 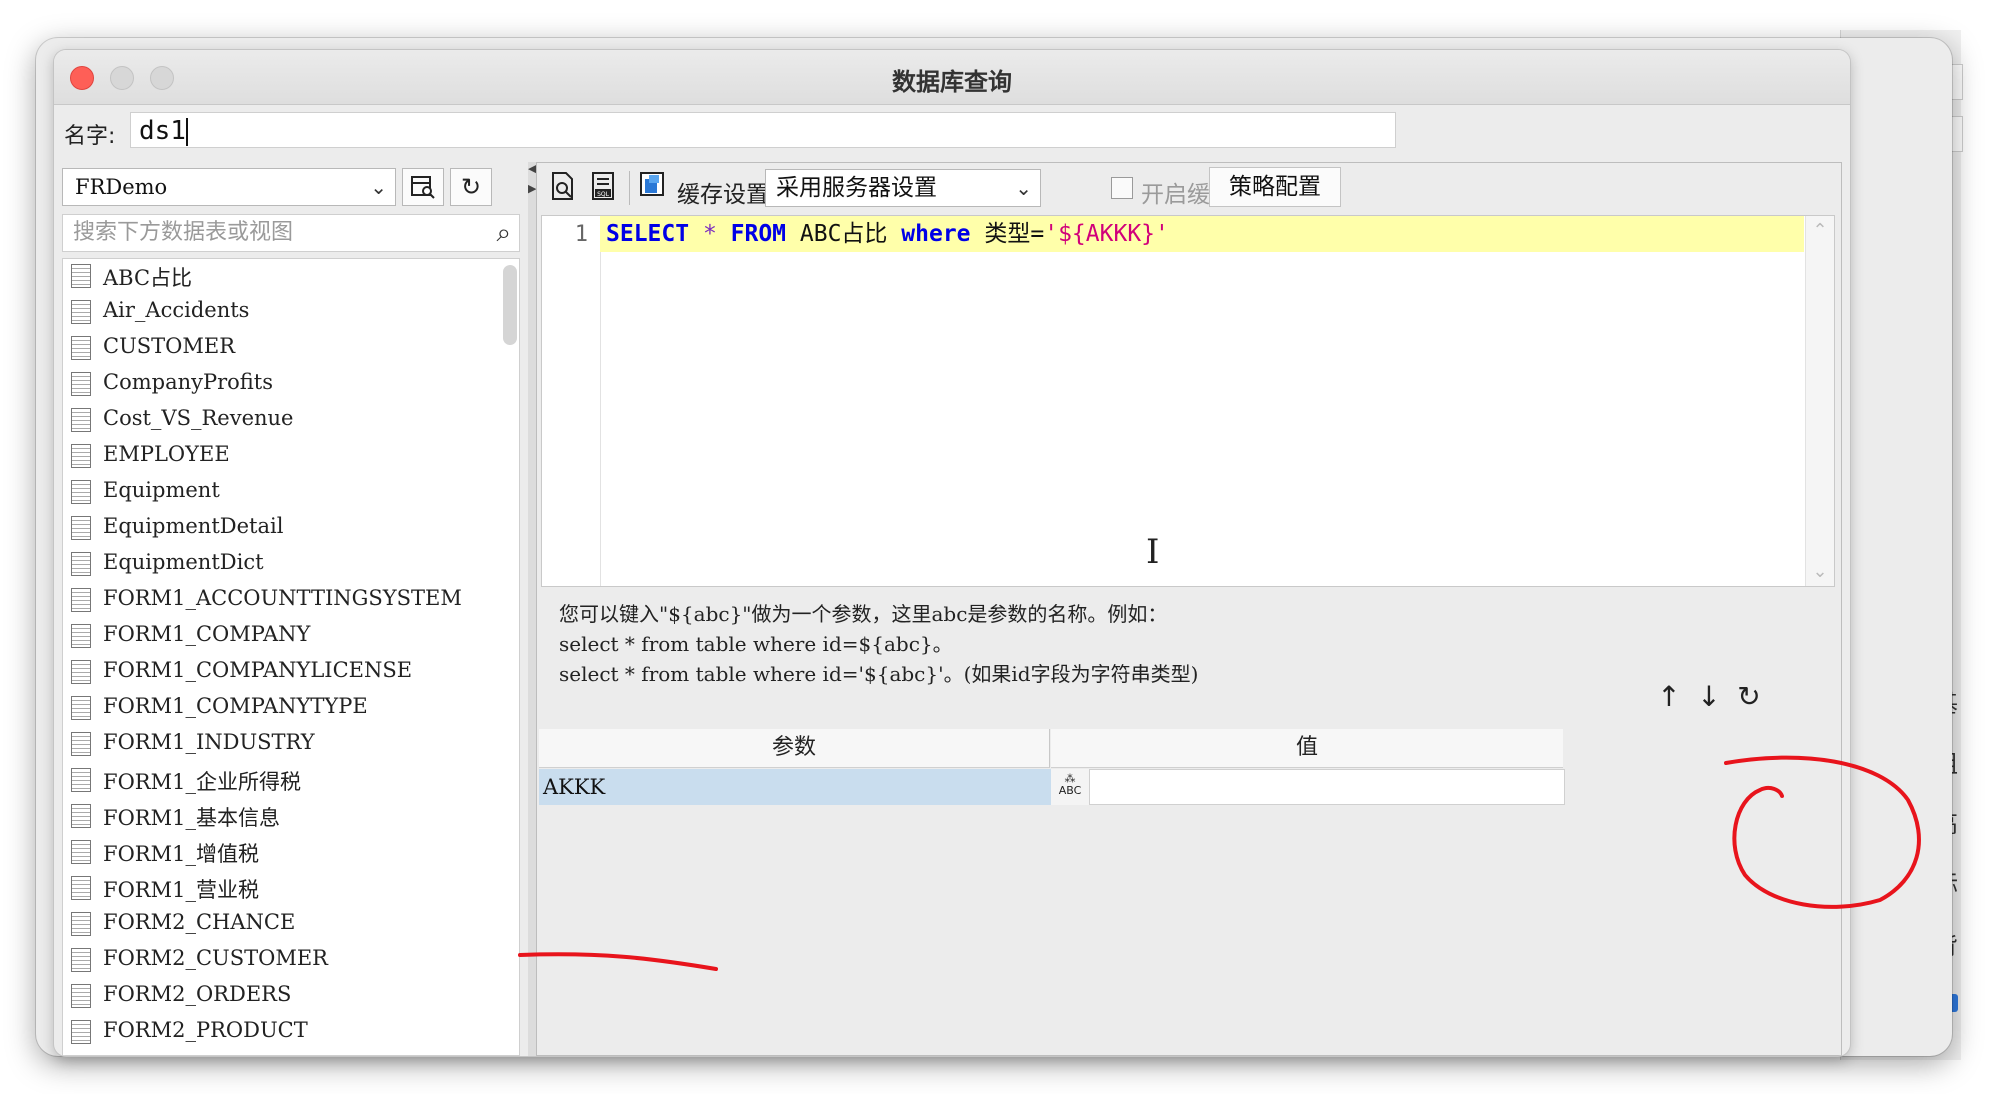 What do you see at coordinates (1820, 230) in the screenshot?
I see `scroll-up-icon: ⌃` at bounding box center [1820, 230].